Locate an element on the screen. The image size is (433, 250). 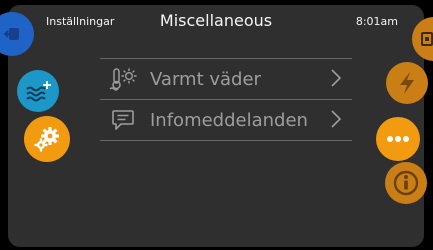
water-heat-icon is located at coordinates (38, 91).